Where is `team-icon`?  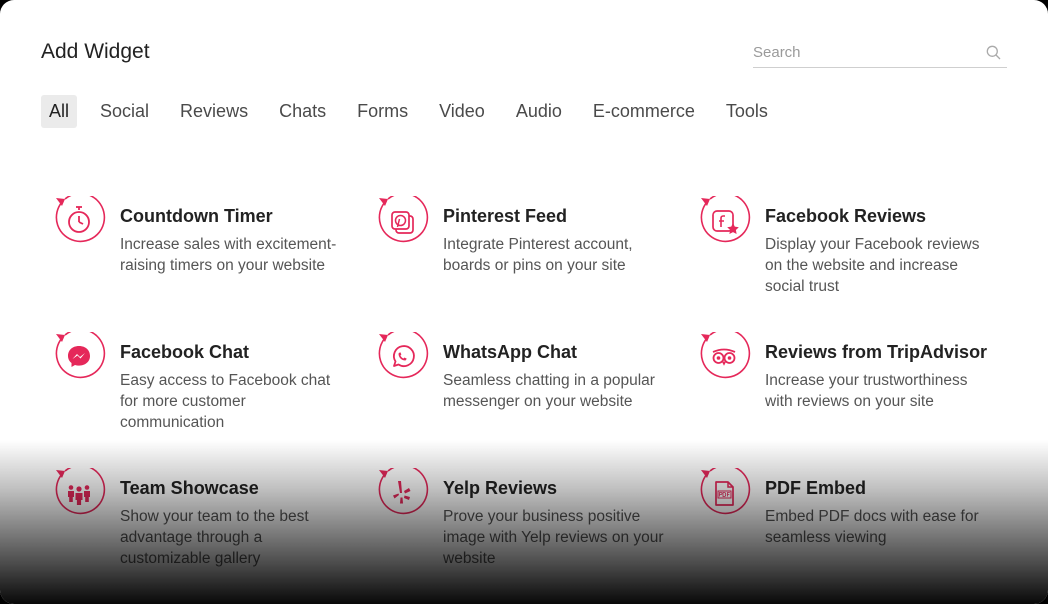
team-icon is located at coordinates (80, 493).